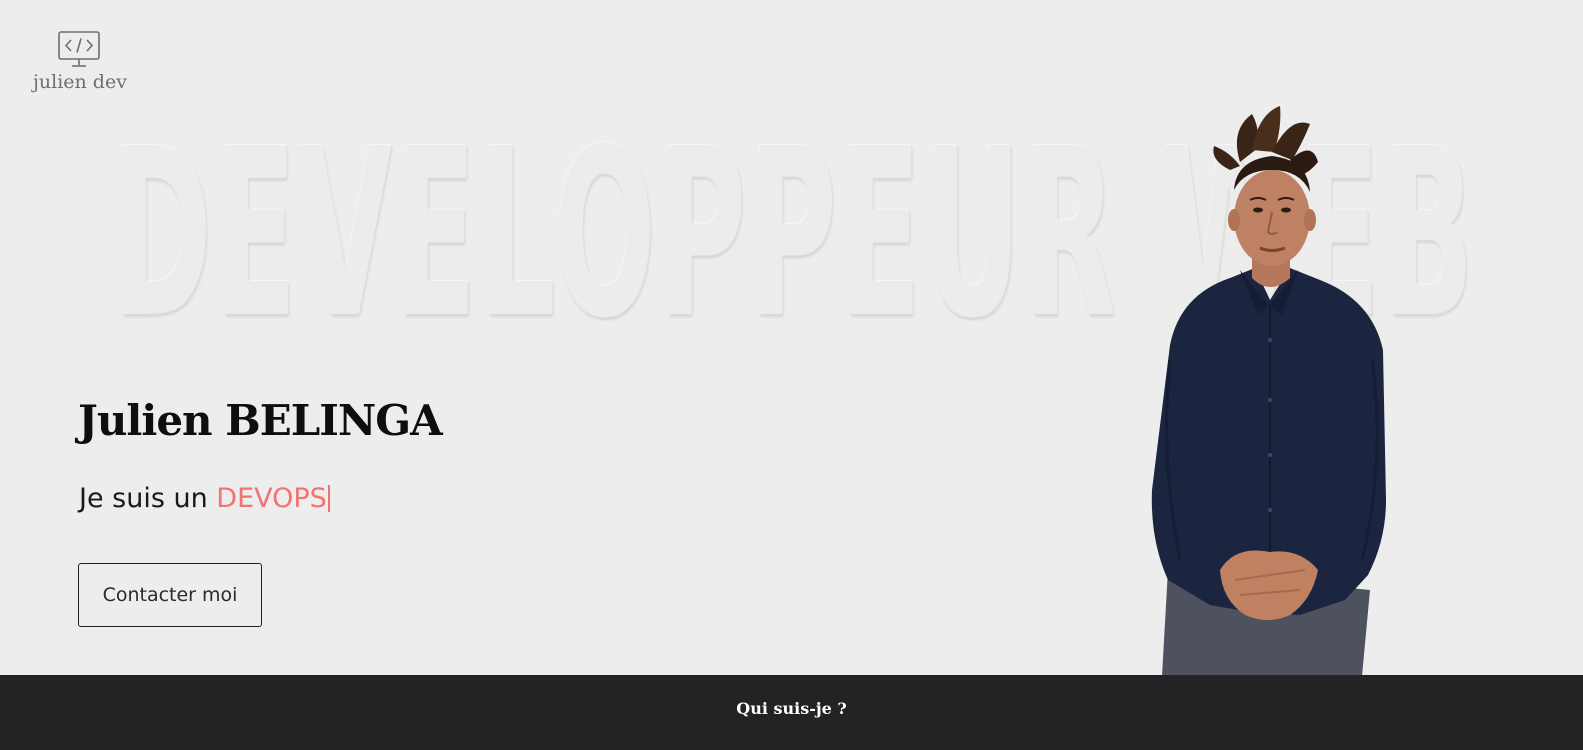 Image resolution: width=1583 pixels, height=750 pixels. I want to click on tagline-prefix: Je suis un, so click(148, 498).